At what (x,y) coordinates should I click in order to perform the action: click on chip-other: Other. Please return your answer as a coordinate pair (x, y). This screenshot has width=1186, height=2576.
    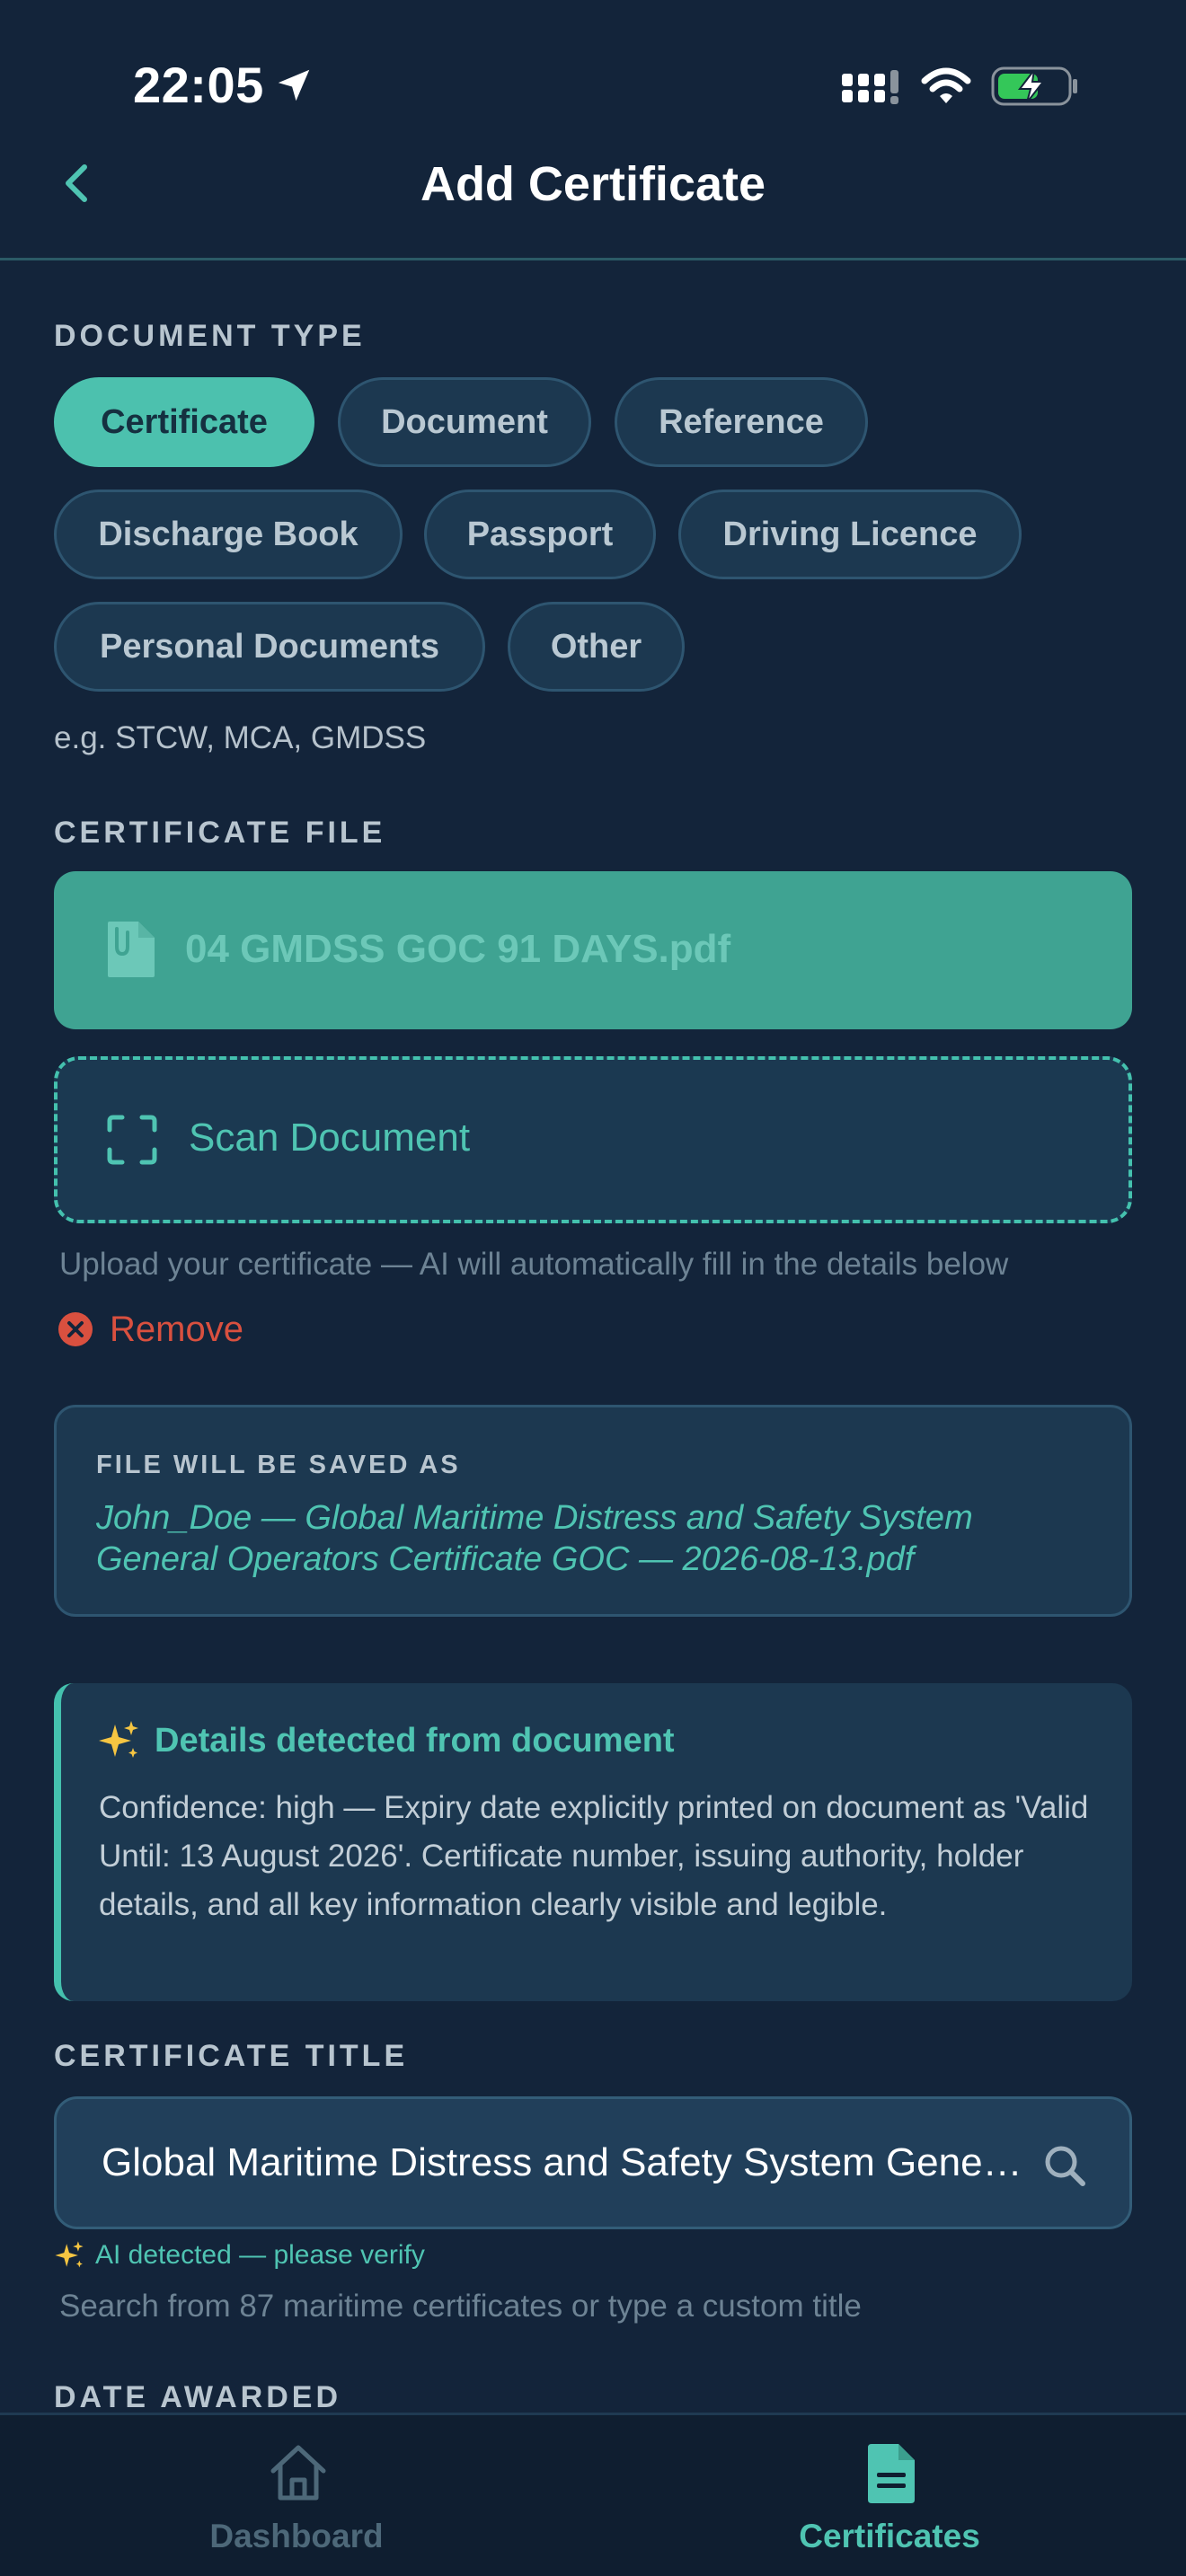
    Looking at the image, I should click on (596, 647).